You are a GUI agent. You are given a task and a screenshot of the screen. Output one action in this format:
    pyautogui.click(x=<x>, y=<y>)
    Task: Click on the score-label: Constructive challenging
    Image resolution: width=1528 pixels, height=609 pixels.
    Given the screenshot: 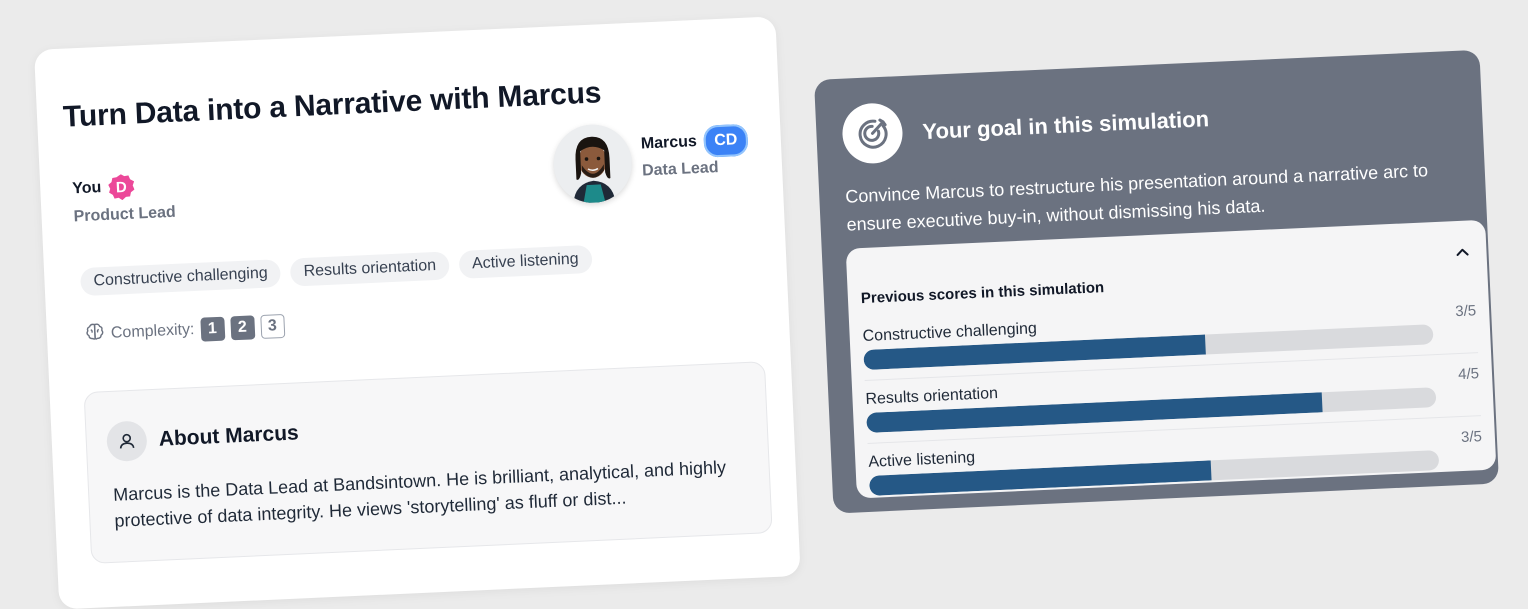 What is the action you would take?
    pyautogui.click(x=950, y=333)
    